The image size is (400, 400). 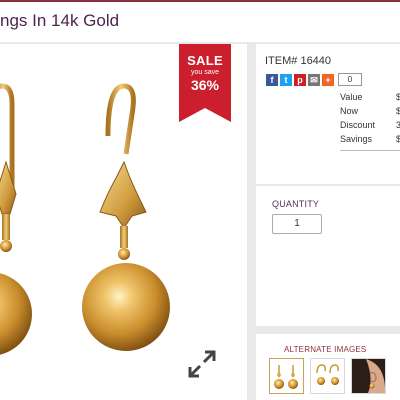 I want to click on price-label: Discount, so click(x=358, y=125).